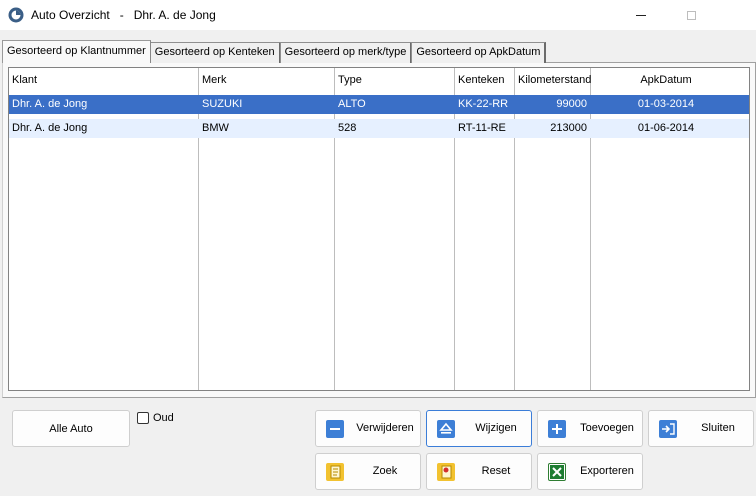 The height and width of the screenshot is (496, 756). Describe the element at coordinates (346, 52) in the screenshot. I see `tab-merk-type: Gesorteerd op merk/type` at that location.